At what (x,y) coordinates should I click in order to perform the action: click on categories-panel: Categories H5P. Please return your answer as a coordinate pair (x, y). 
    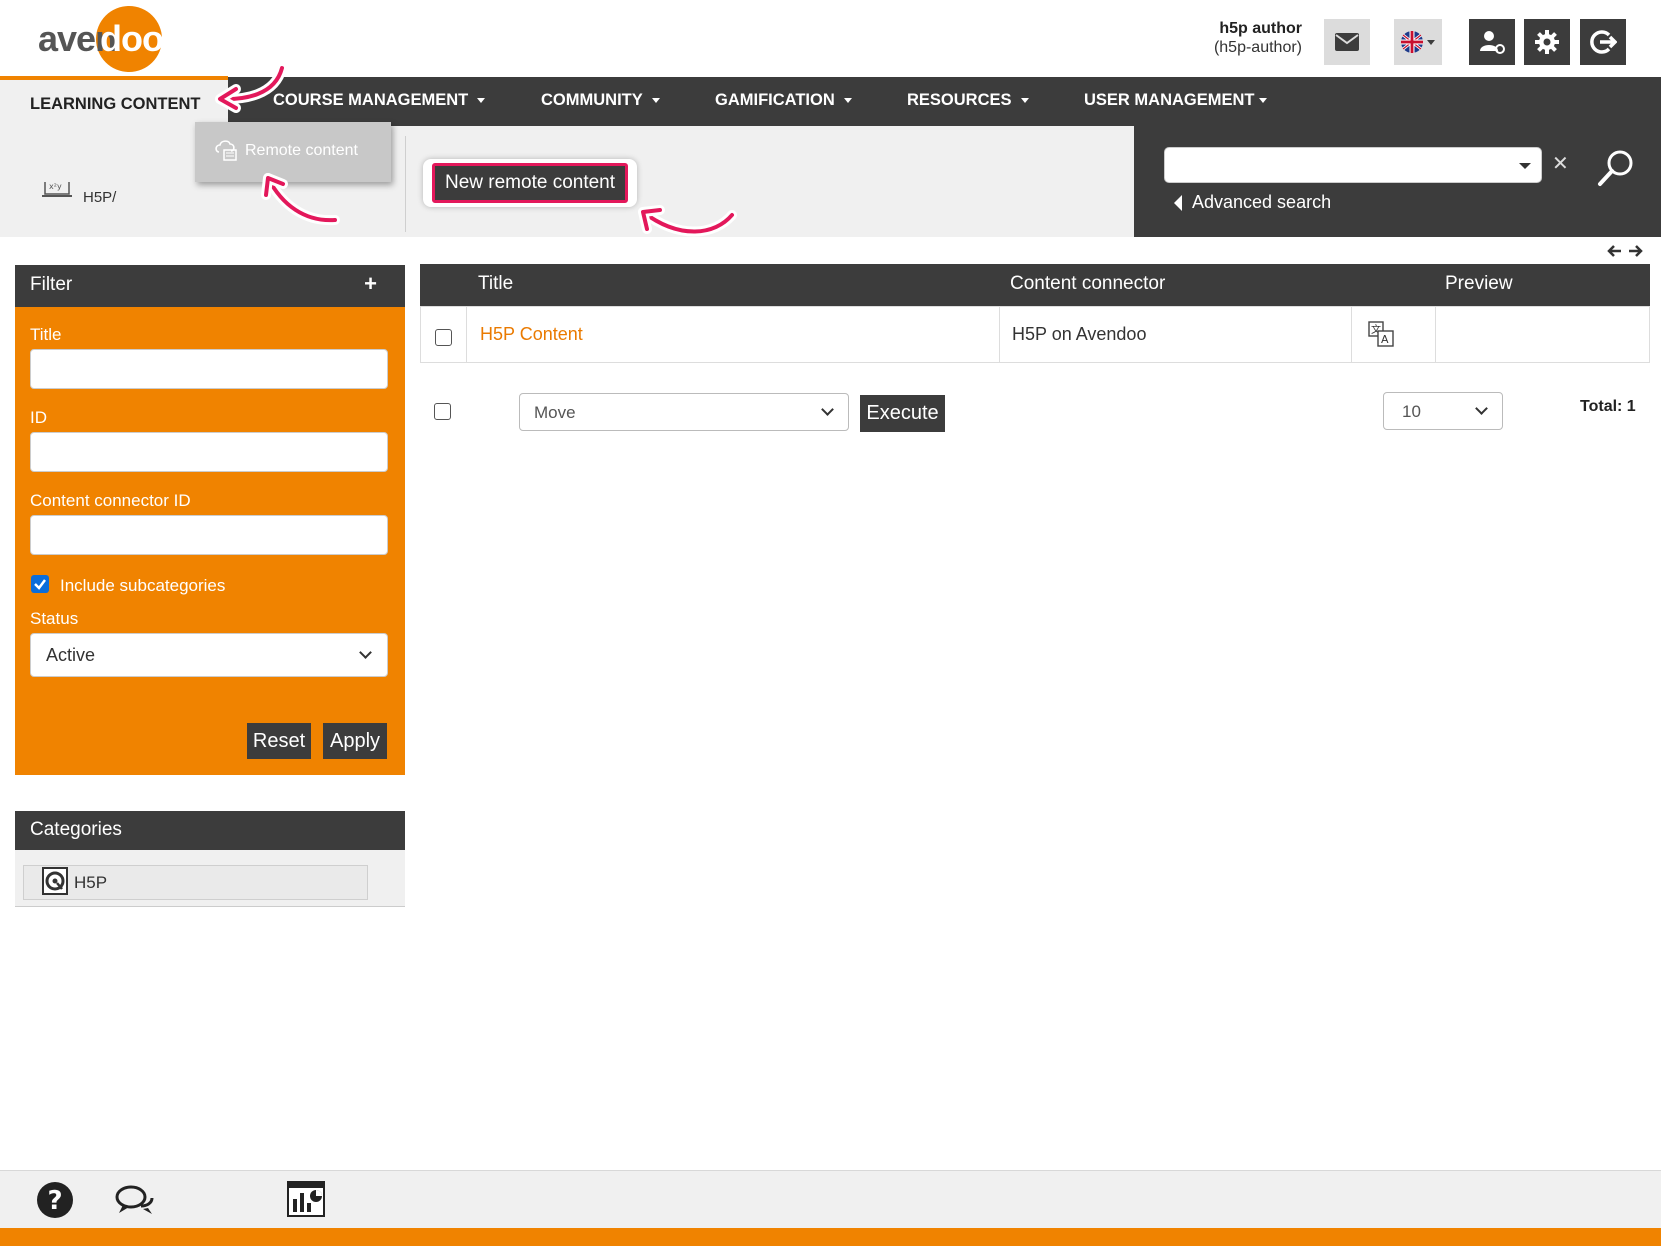
    Looking at the image, I should click on (210, 859).